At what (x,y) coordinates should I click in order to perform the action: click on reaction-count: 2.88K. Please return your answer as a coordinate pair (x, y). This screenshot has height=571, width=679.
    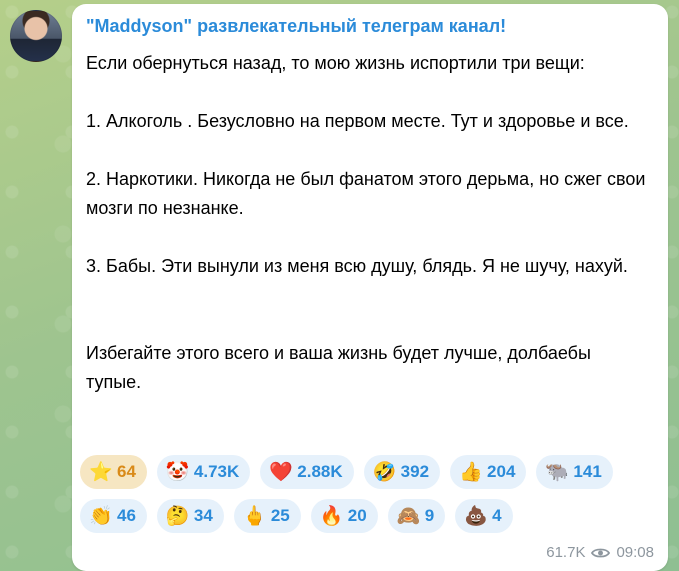
    Looking at the image, I should click on (320, 471).